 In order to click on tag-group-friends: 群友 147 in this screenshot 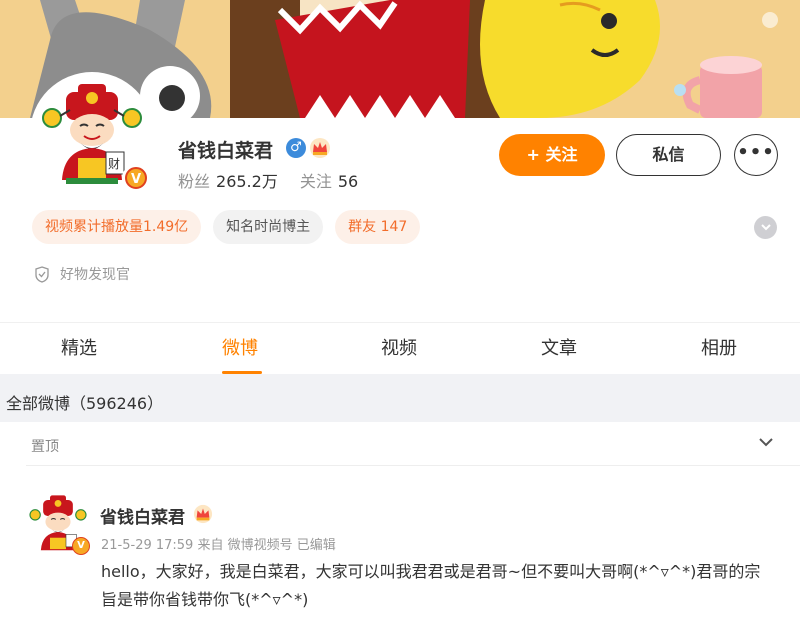, I will do `click(378, 227)`.